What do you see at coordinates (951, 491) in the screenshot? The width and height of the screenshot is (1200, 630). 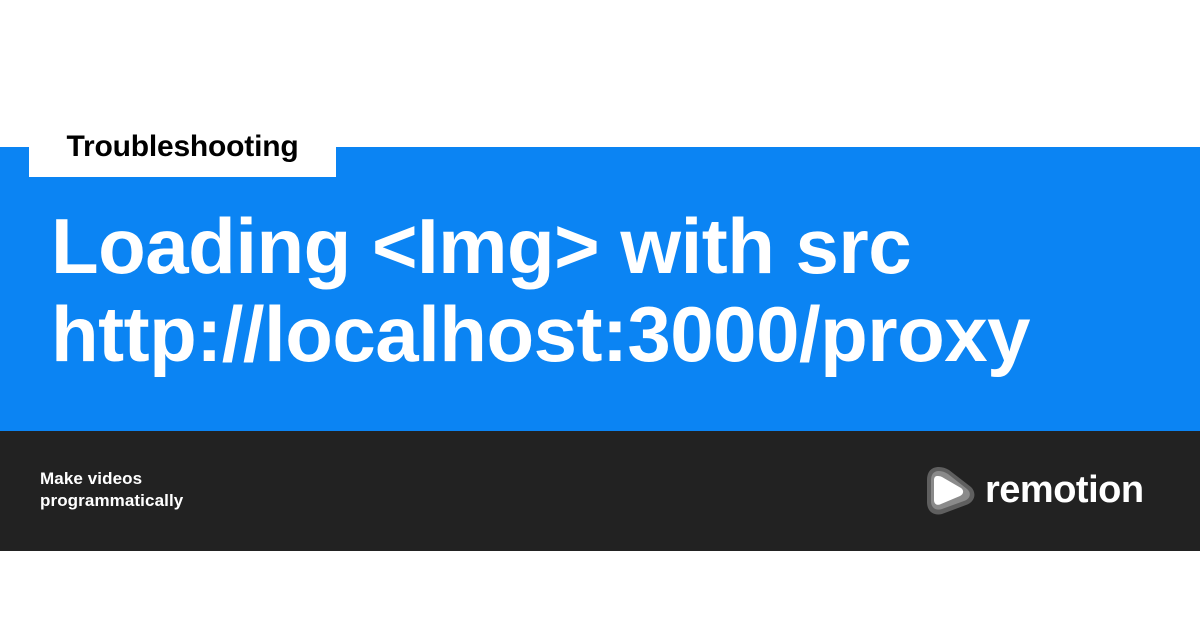 I see `remotion-play-logo-icon` at bounding box center [951, 491].